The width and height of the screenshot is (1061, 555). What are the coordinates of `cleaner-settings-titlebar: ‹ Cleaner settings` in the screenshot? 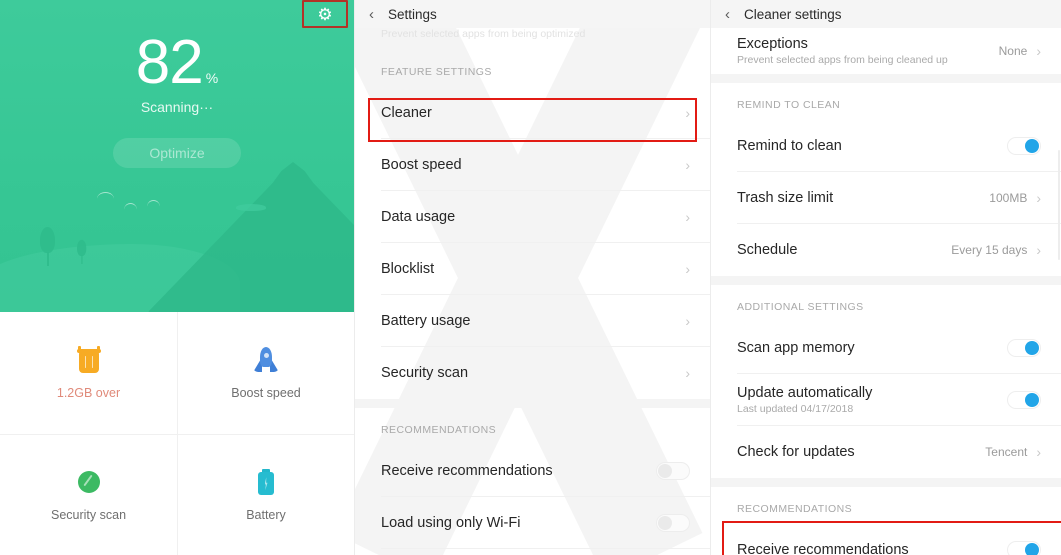 It's located at (886, 14).